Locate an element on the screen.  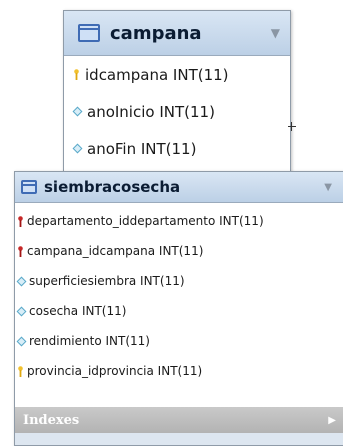
table-title: campana is located at coordinates (156, 33).